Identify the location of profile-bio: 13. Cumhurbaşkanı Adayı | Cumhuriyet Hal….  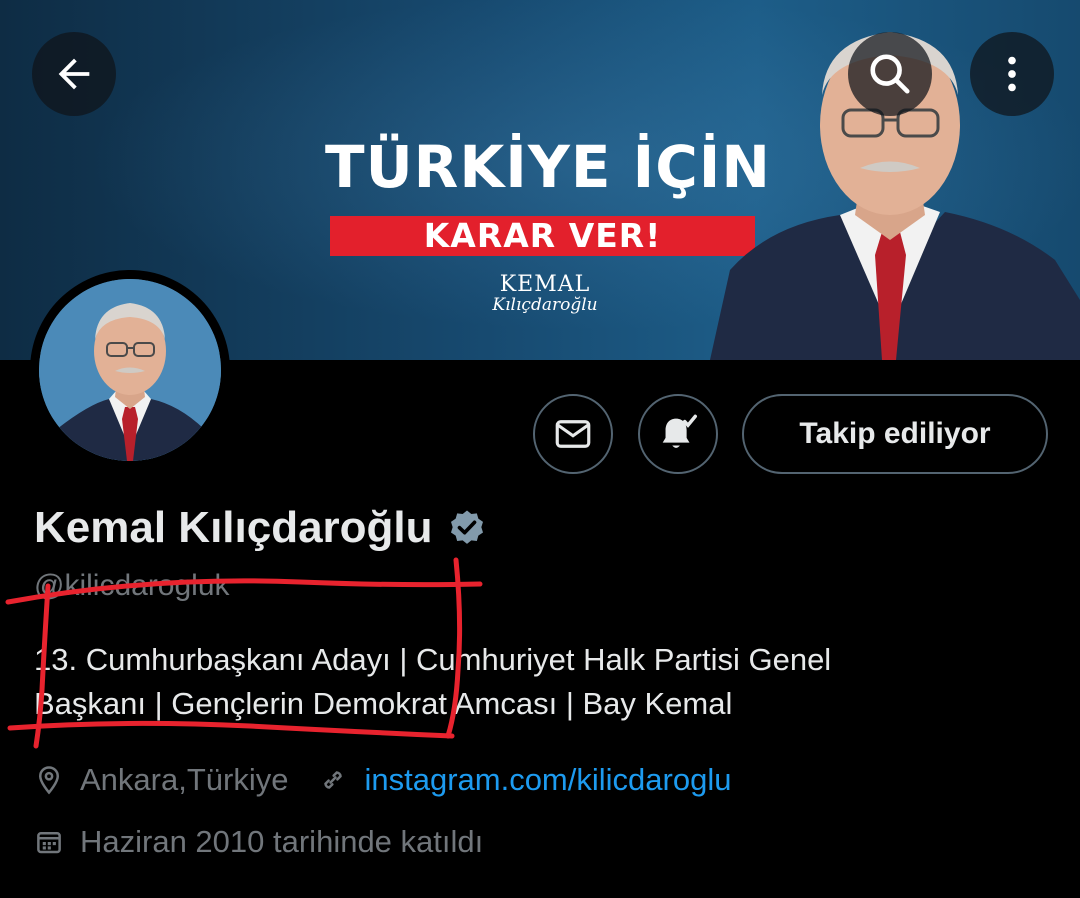
(534, 682).